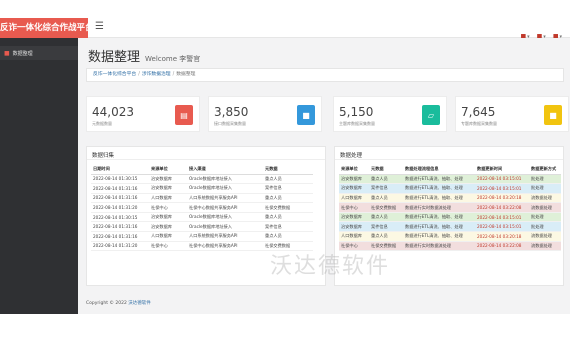  Describe the element at coordinates (102, 123) in the screenshot. I see `stat-caption: 元数据数量` at that location.